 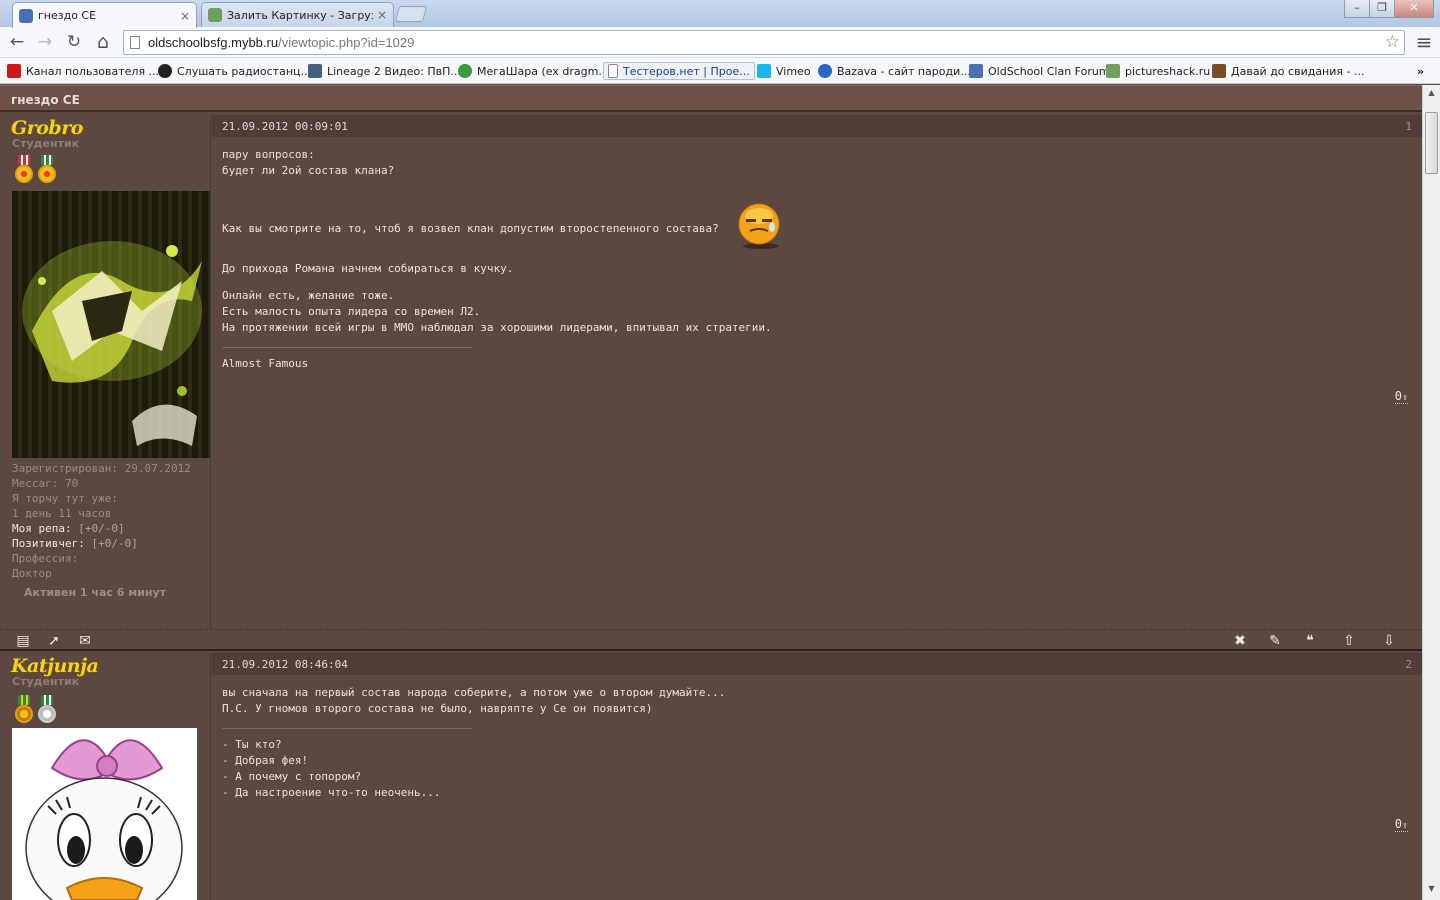 What do you see at coordinates (101, 468) in the screenshot?
I see `registered-date: Зарегистрирован: 29.07.2012` at bounding box center [101, 468].